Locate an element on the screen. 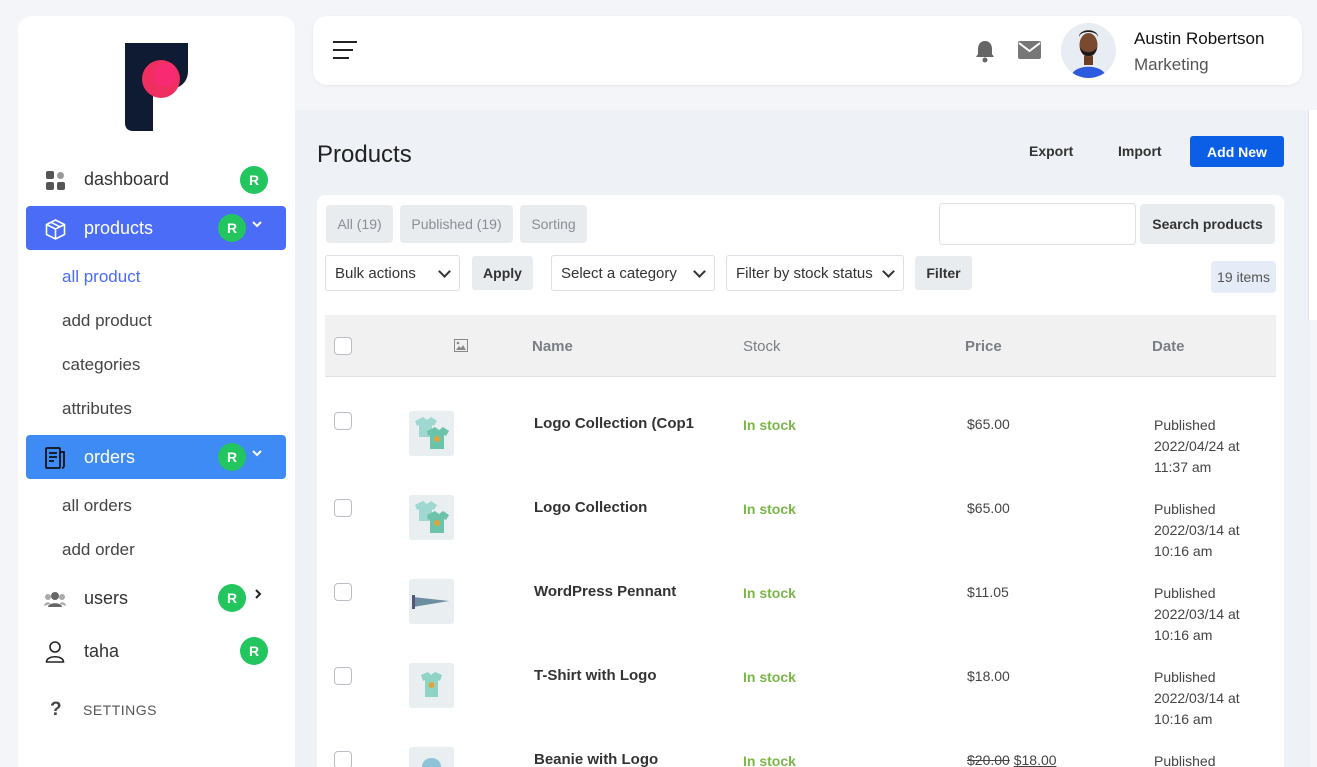  user-role: Marketing is located at coordinates (1171, 64).